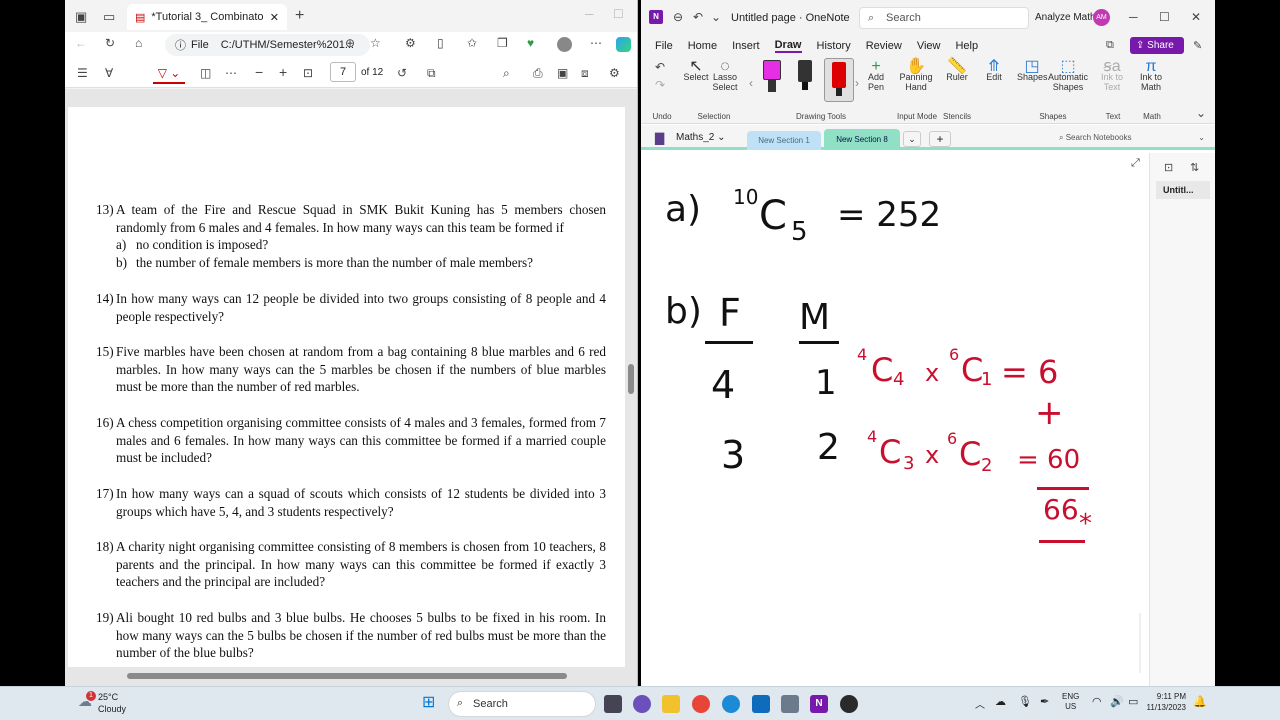 This screenshot has width=1280, height=720. What do you see at coordinates (642, 704) in the screenshot?
I see `chat-icon` at bounding box center [642, 704].